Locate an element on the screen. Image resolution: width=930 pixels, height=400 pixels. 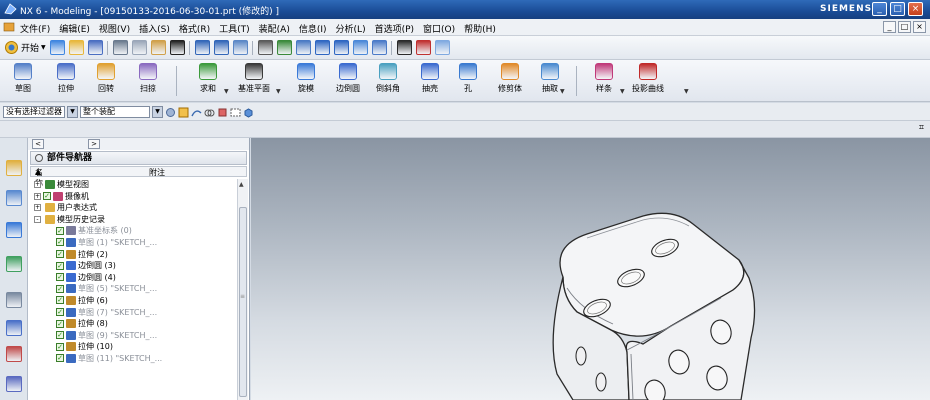
color-icon is located at coordinates (423, 47).